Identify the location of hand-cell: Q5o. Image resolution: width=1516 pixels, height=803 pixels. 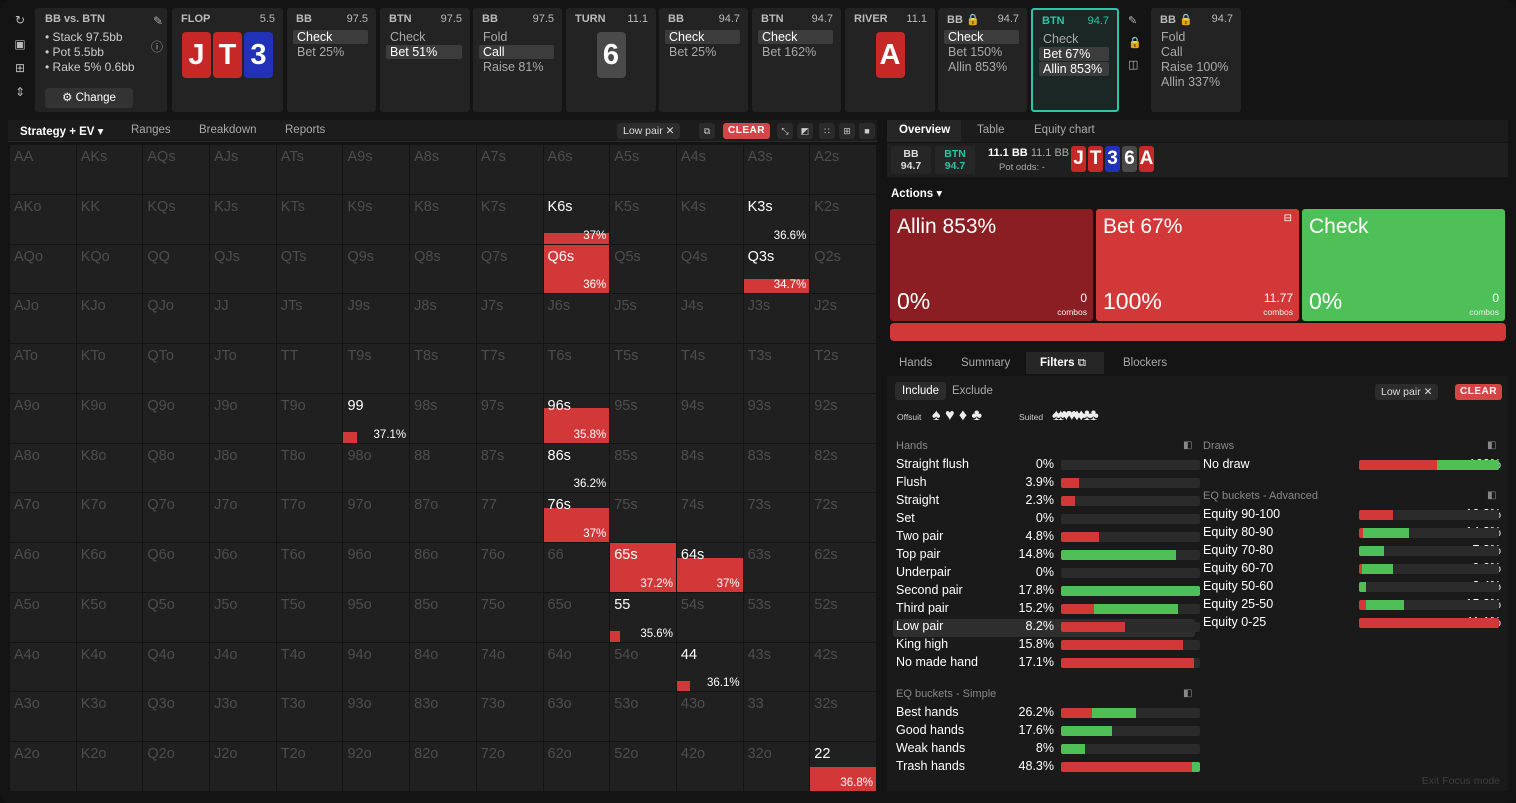
(176, 617).